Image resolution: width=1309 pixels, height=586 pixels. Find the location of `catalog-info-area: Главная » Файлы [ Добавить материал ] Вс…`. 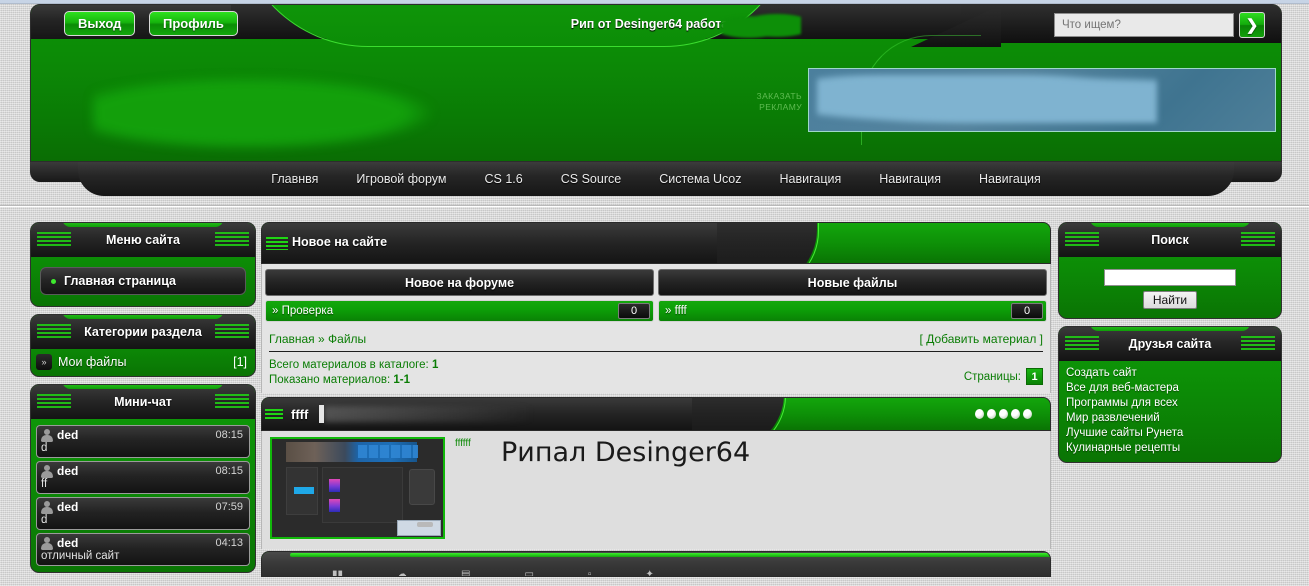

catalog-info-area: Главная » Файлы [ Добавить материал ] Вс… is located at coordinates (656, 360).